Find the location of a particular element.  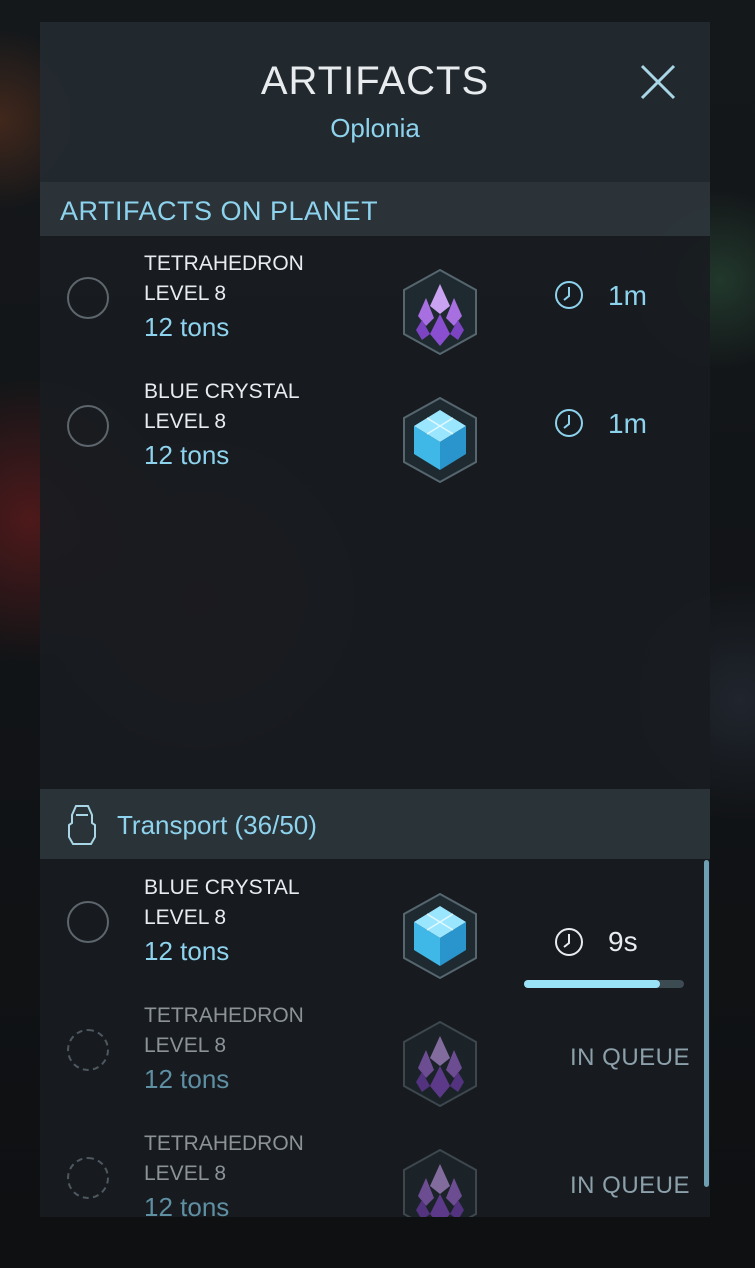

list-item: TETRAHEDRON LEVEL 8 12 tons 1m is located at coordinates (375, 300).